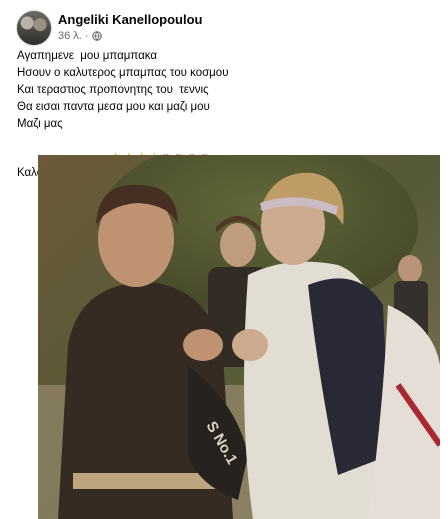 Image resolution: width=448 pixels, height=519 pixels. I want to click on post-header: Angeliki Kanellopoulou 36 λ. ·, so click(226, 28).